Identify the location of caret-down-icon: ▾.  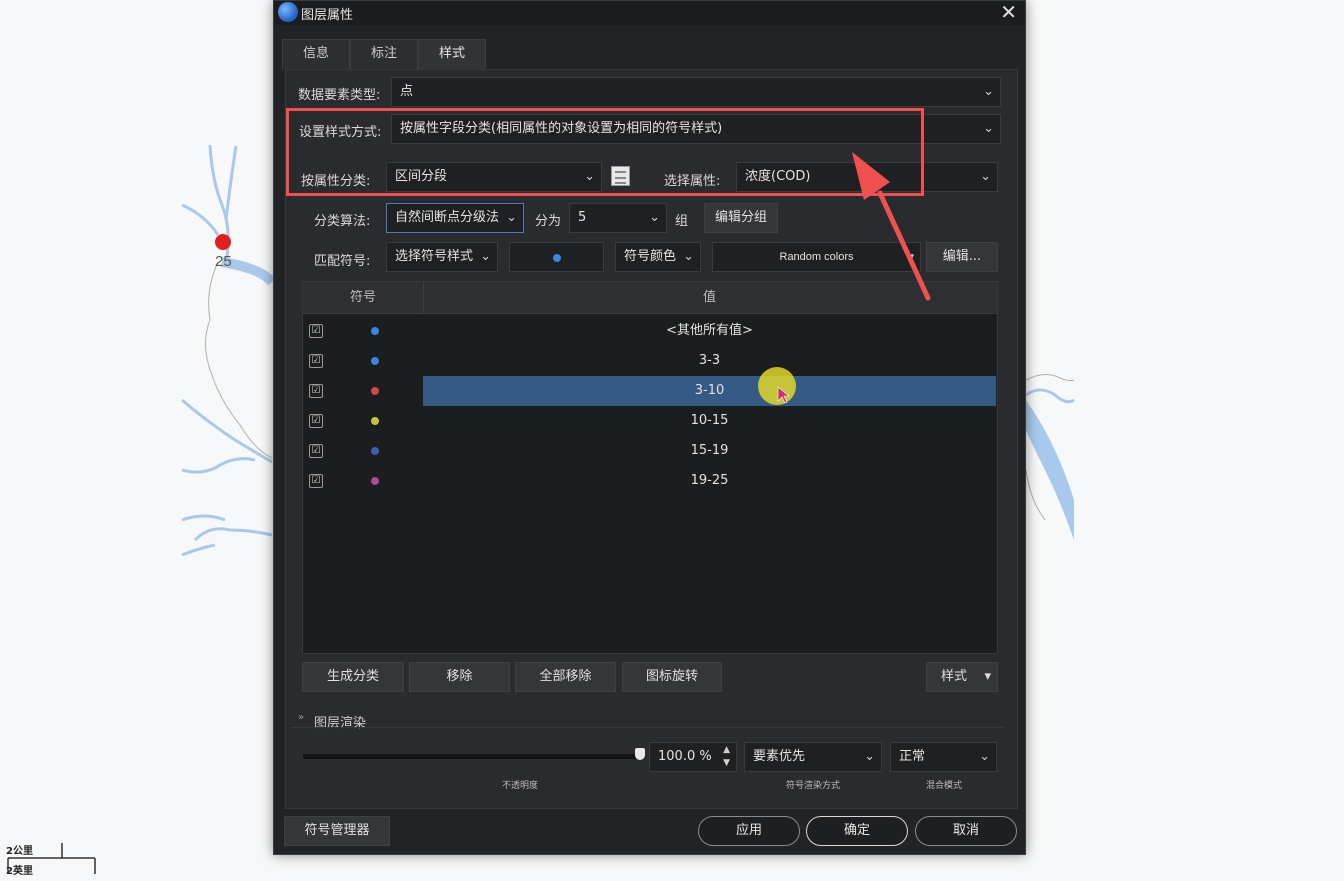
(987, 676).